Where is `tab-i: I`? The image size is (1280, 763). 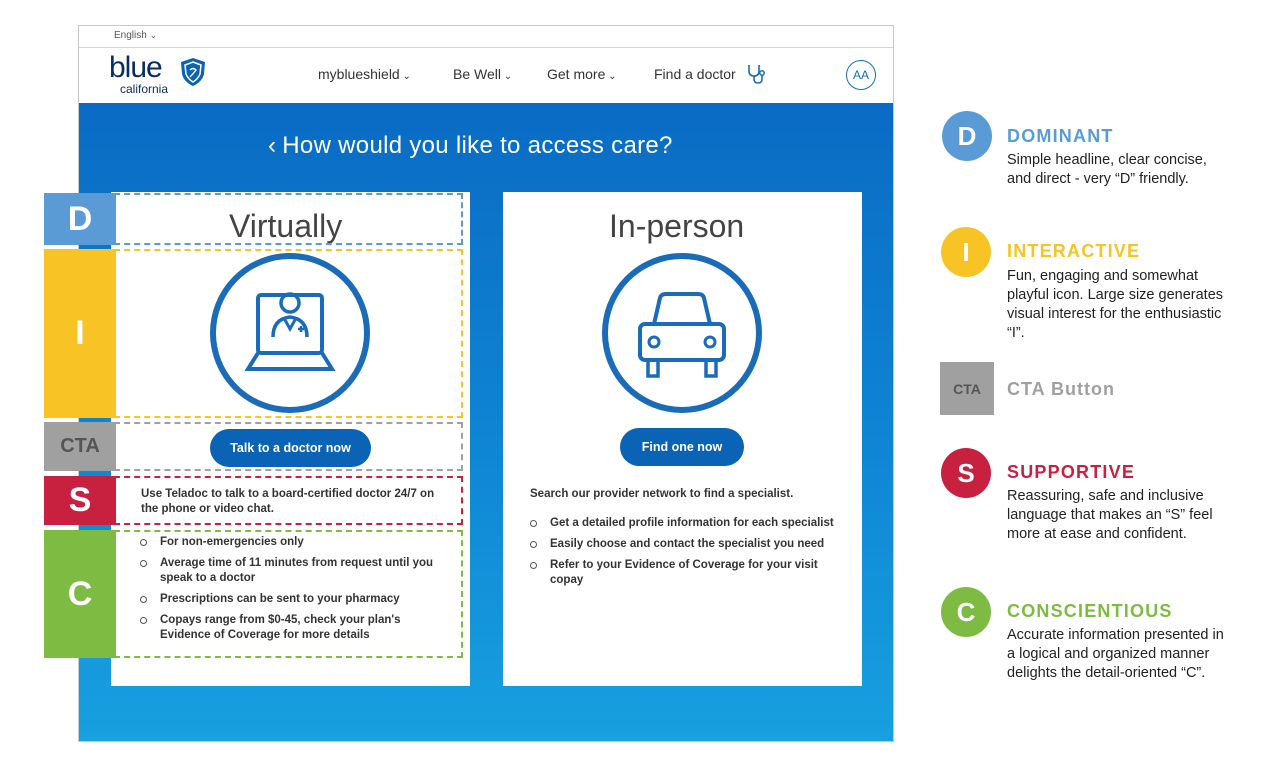
tab-i: I is located at coordinates (80, 333).